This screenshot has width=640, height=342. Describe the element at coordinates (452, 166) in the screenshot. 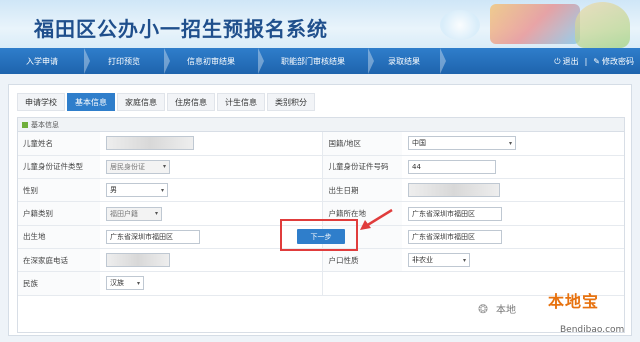

I see `id-number-input: 44` at that location.